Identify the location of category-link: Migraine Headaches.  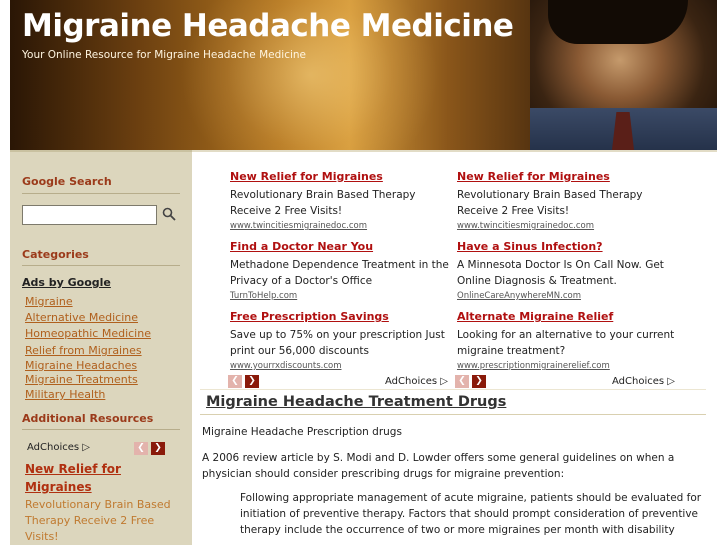
(81, 365).